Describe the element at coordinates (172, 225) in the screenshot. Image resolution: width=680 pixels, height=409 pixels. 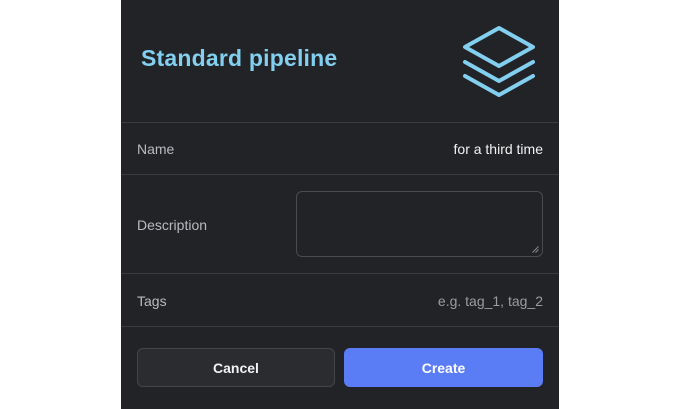
I see `description-label: Description` at that location.